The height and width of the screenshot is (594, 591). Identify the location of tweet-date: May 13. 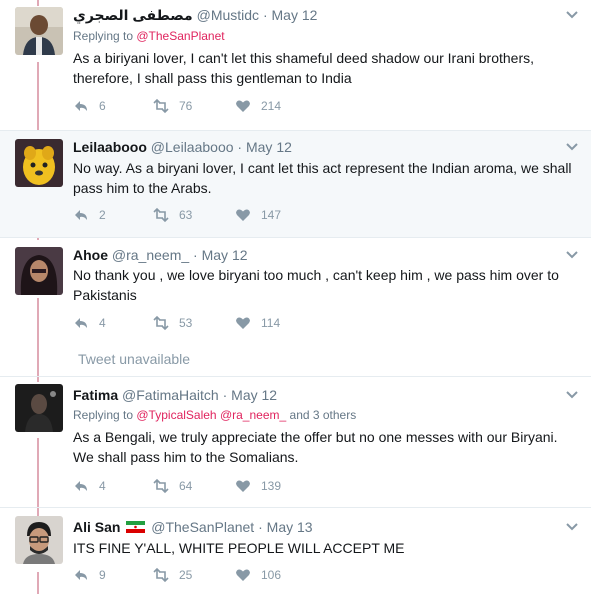
(290, 527).